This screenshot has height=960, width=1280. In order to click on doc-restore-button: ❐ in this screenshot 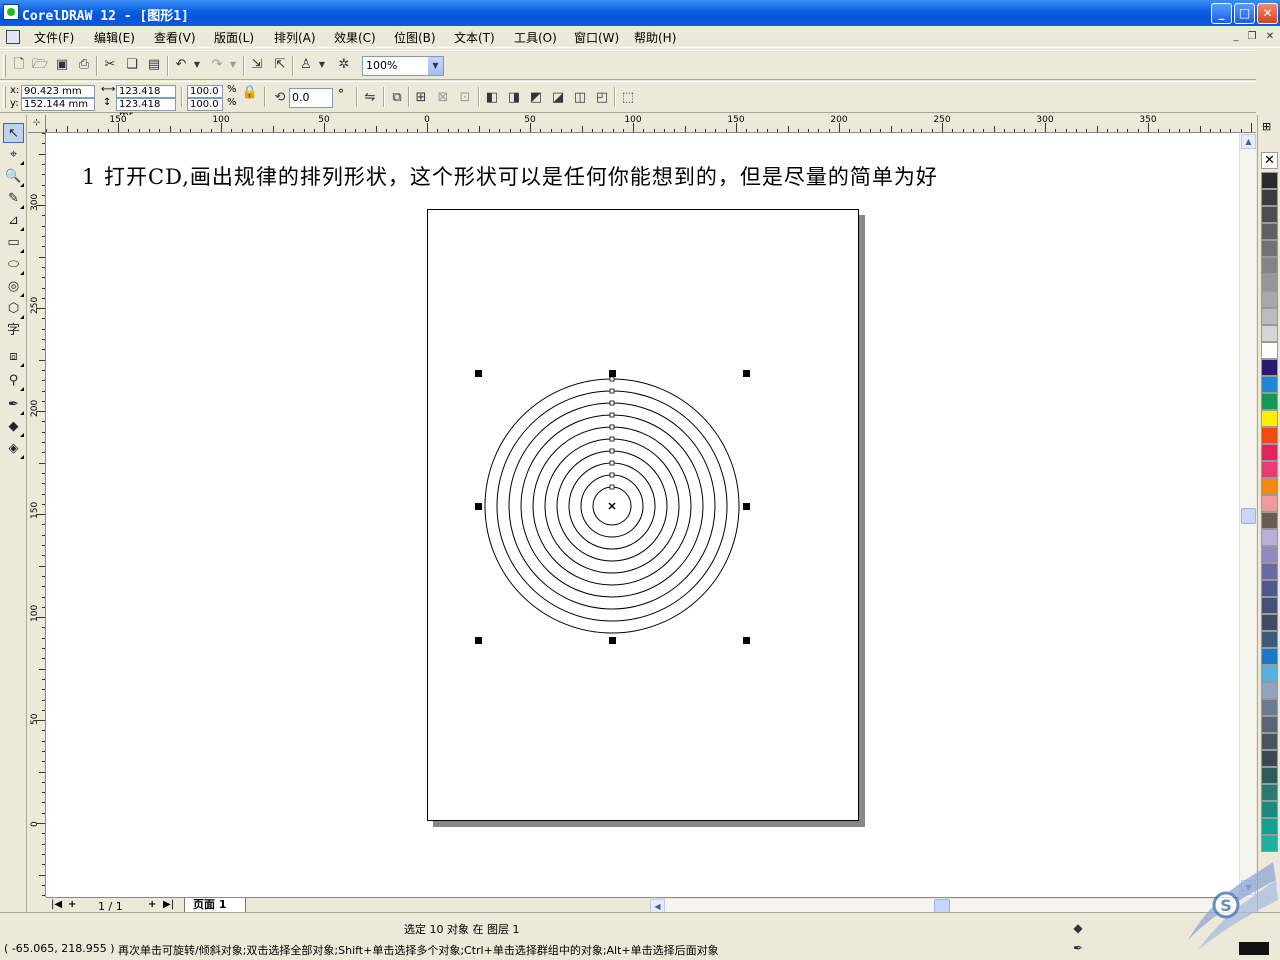, I will do `click(1252, 37)`.